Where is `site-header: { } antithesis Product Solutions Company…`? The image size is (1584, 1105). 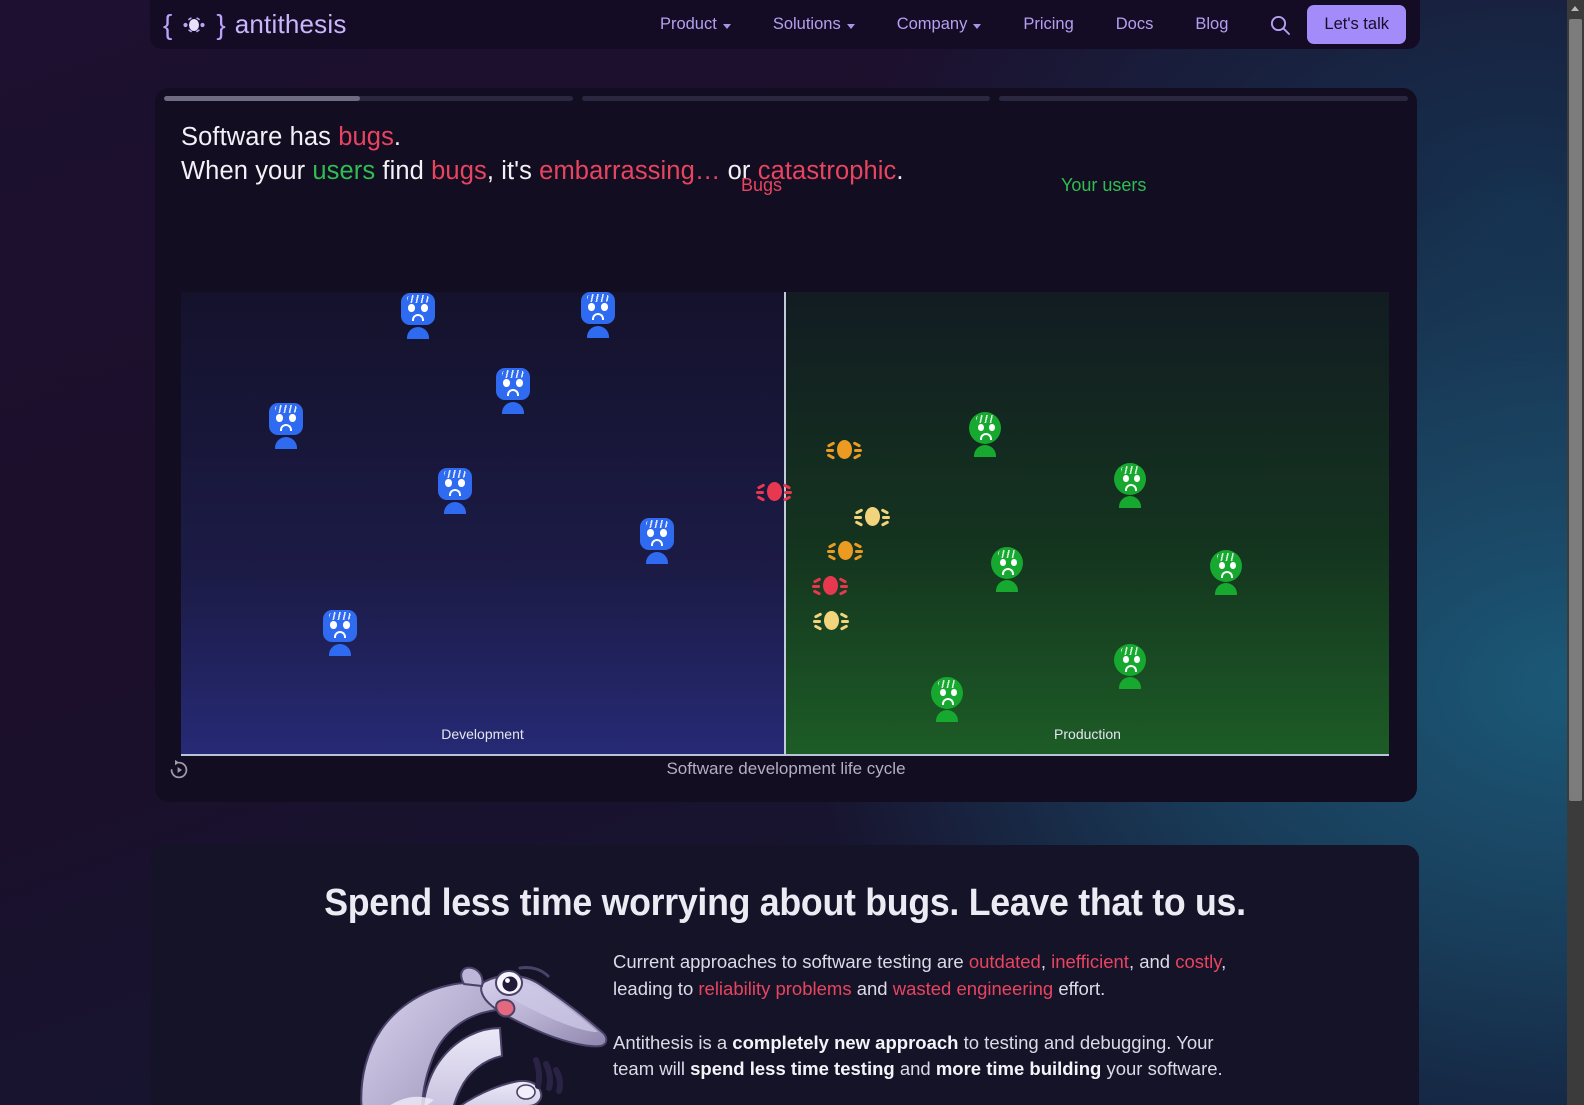 site-header: { } antithesis Product Solutions Company… is located at coordinates (785, 24).